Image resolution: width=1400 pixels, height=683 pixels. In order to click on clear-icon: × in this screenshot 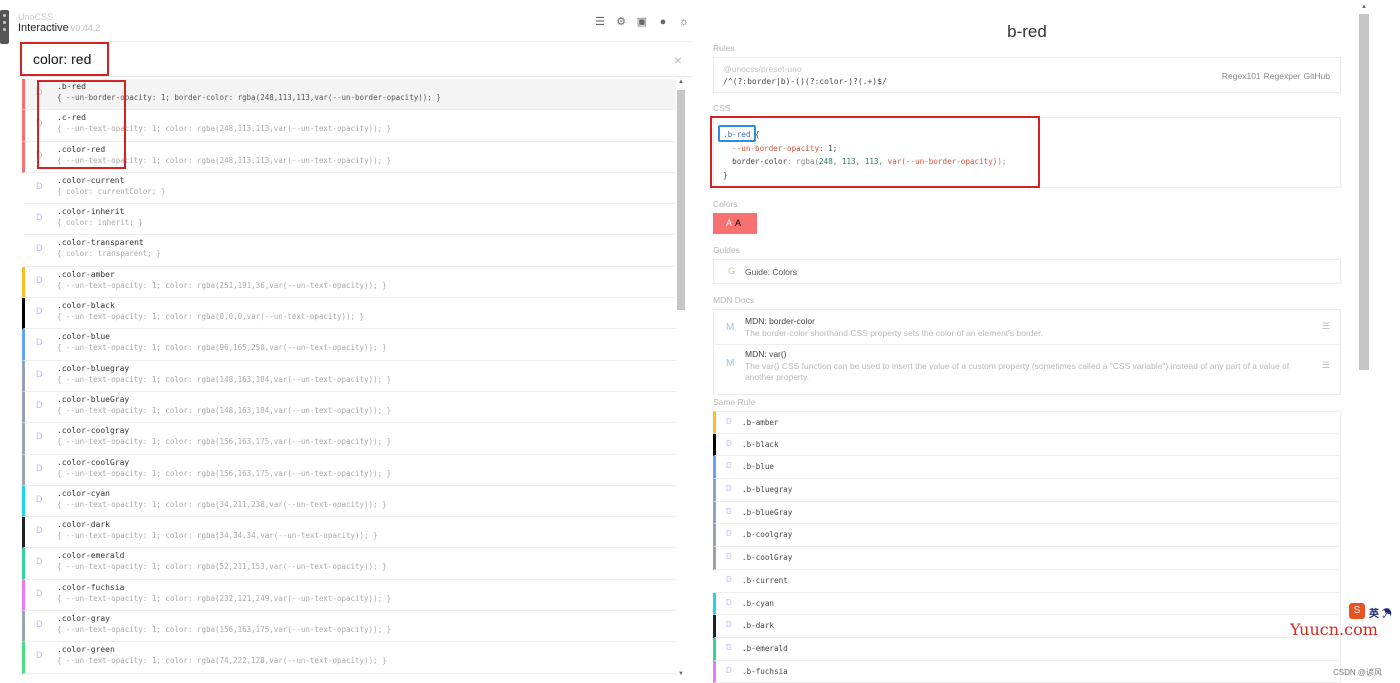, I will do `click(678, 60)`.